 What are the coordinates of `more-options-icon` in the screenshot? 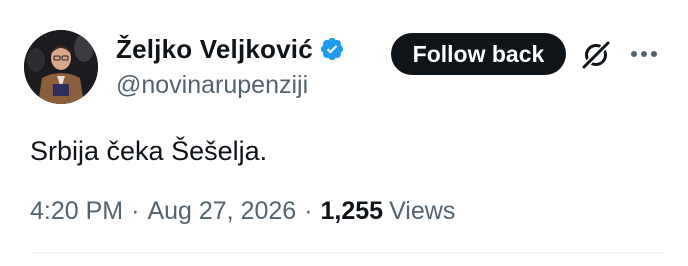 It's located at (644, 54).